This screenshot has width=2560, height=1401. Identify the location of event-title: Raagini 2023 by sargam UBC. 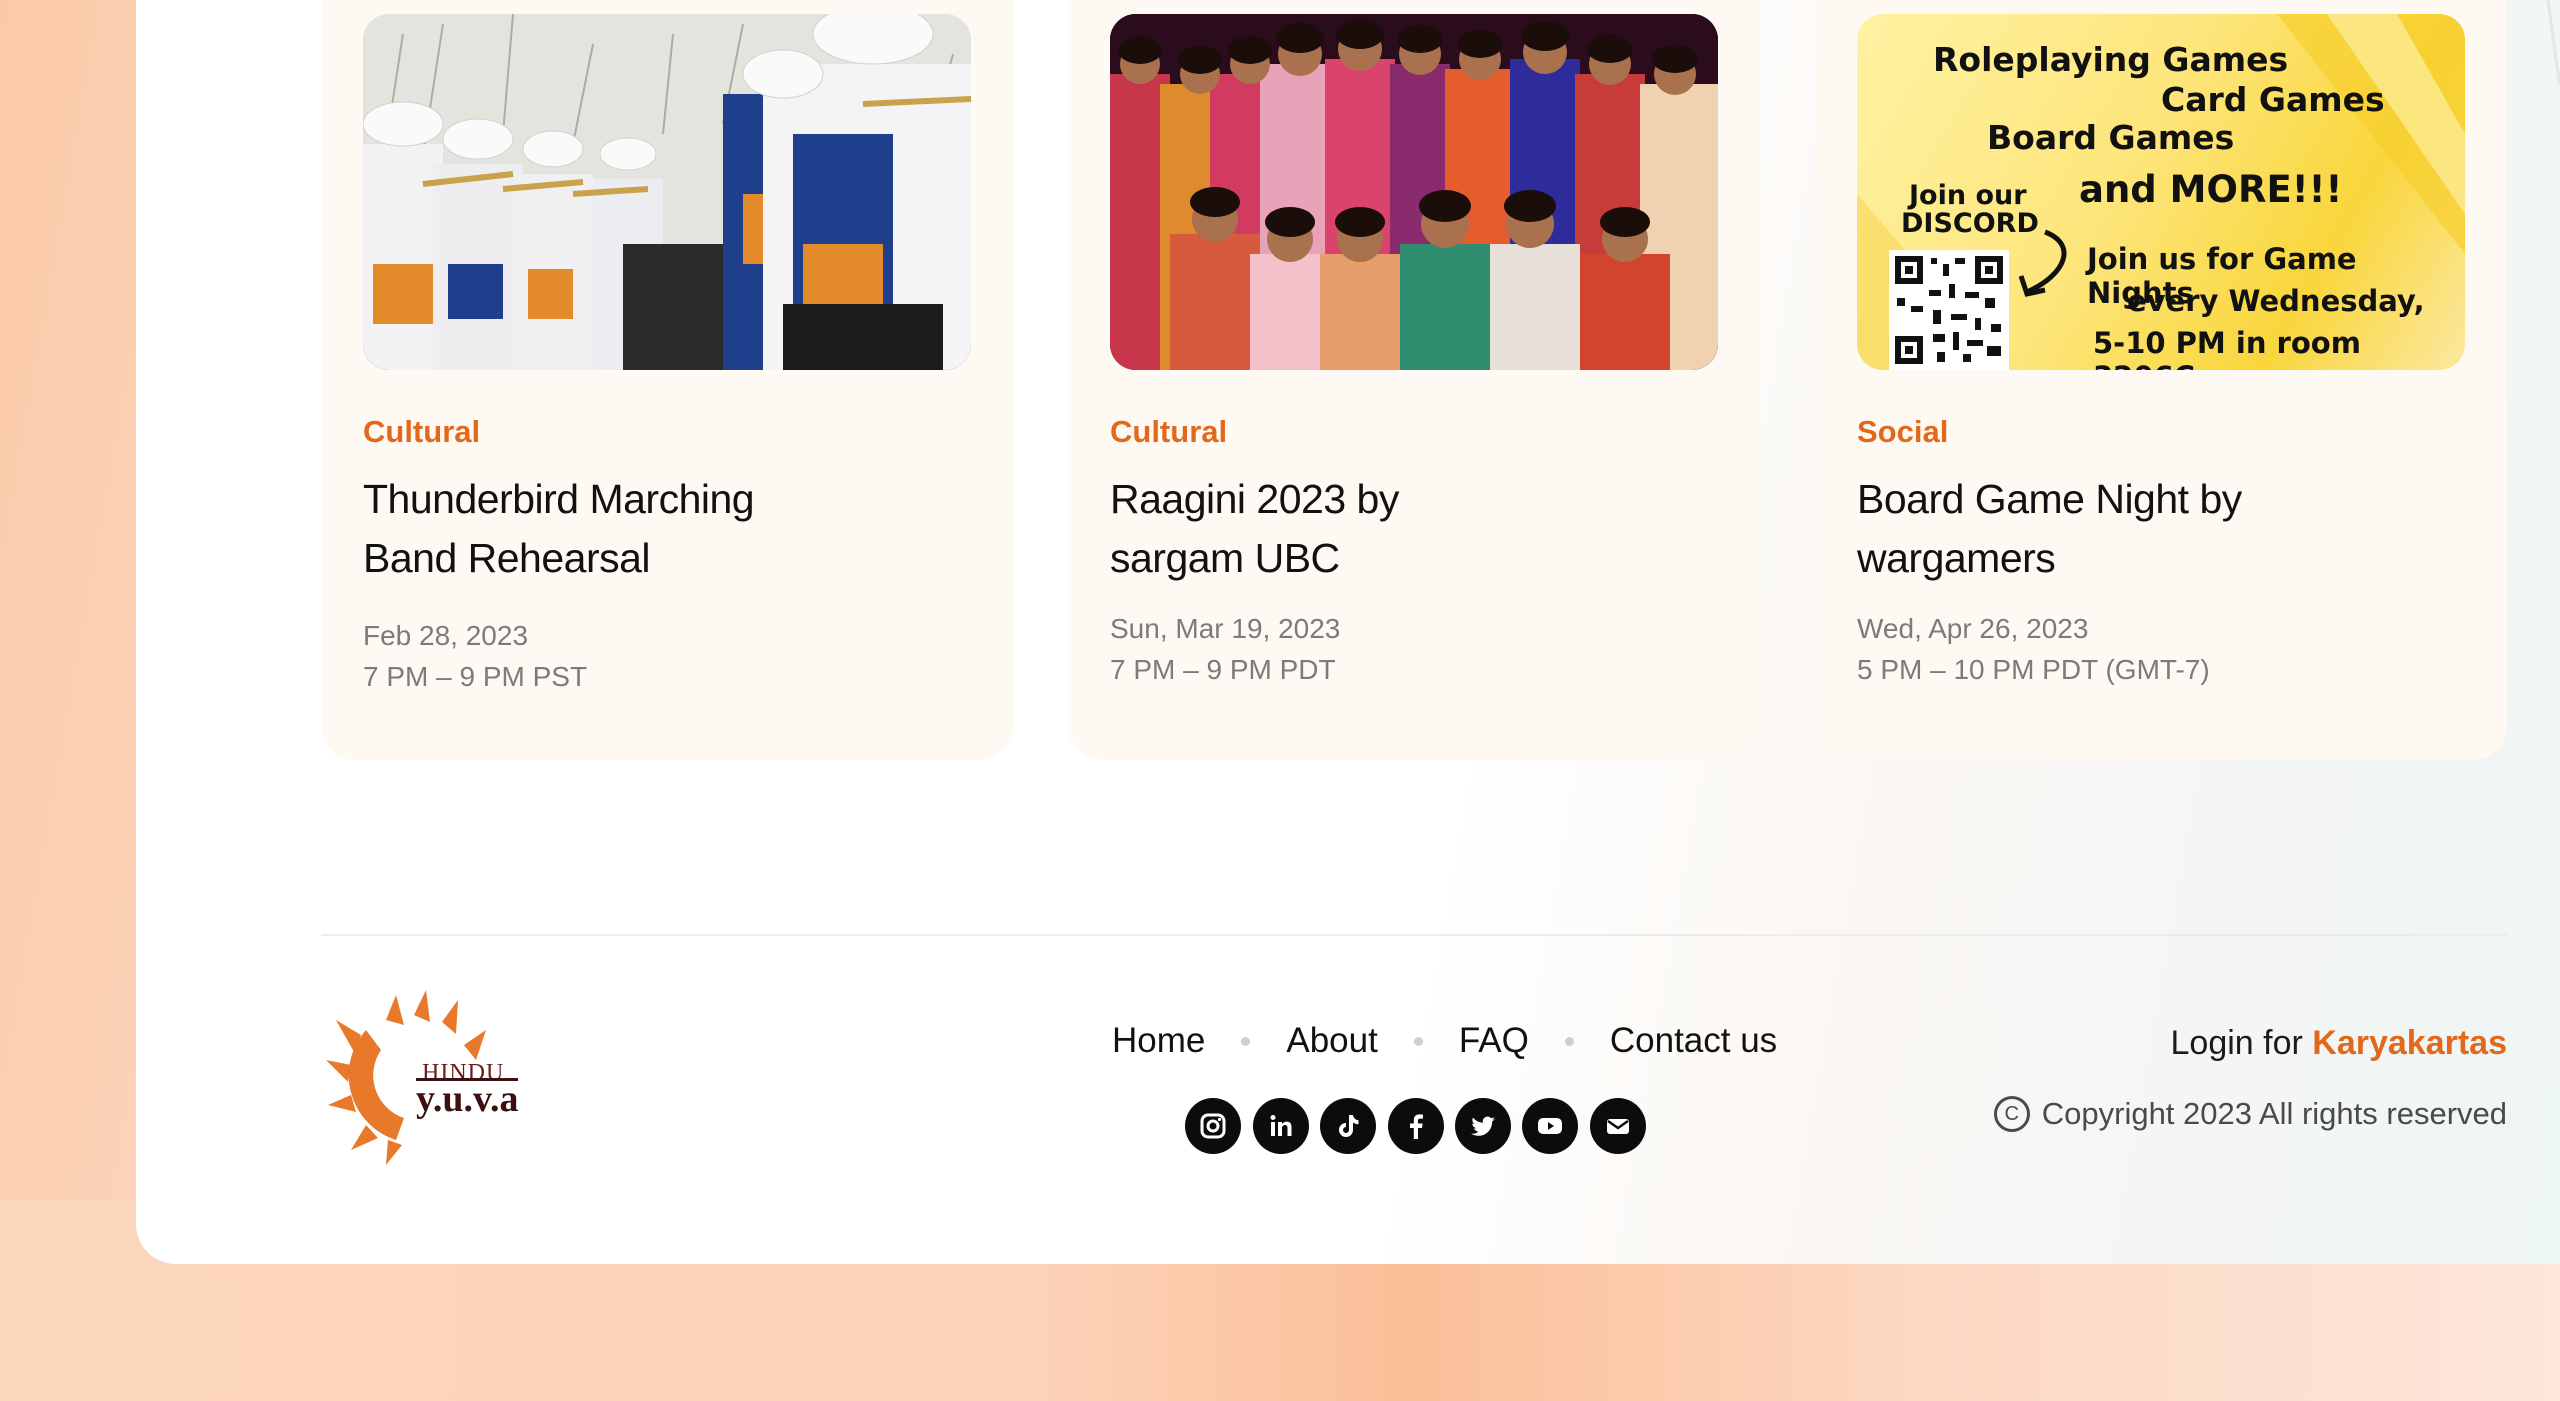
(1320, 529).